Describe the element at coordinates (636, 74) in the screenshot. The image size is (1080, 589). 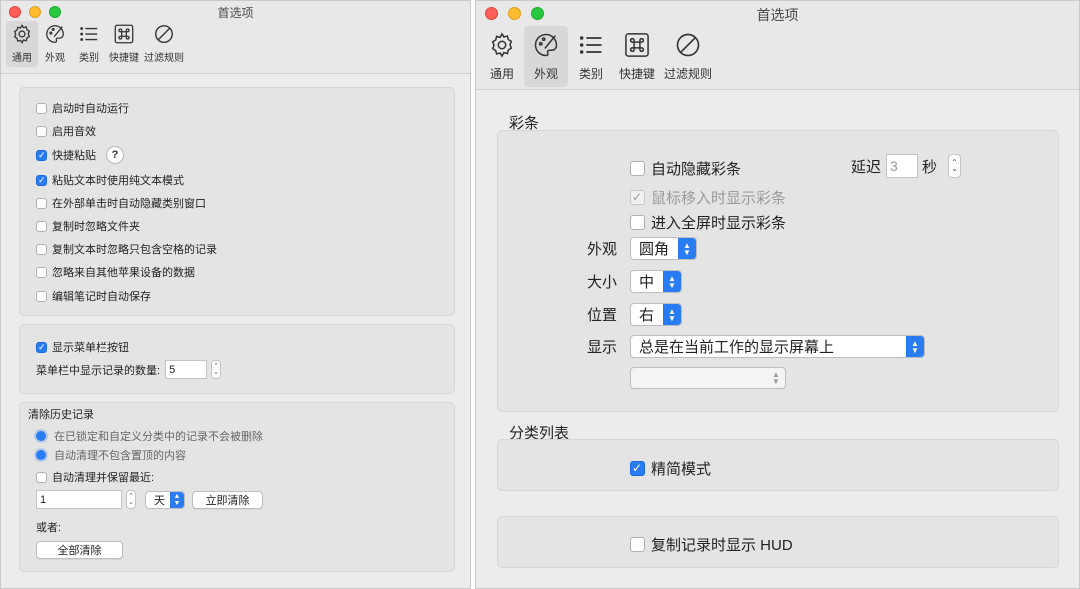
I see `tab-label: 快捷键` at that location.